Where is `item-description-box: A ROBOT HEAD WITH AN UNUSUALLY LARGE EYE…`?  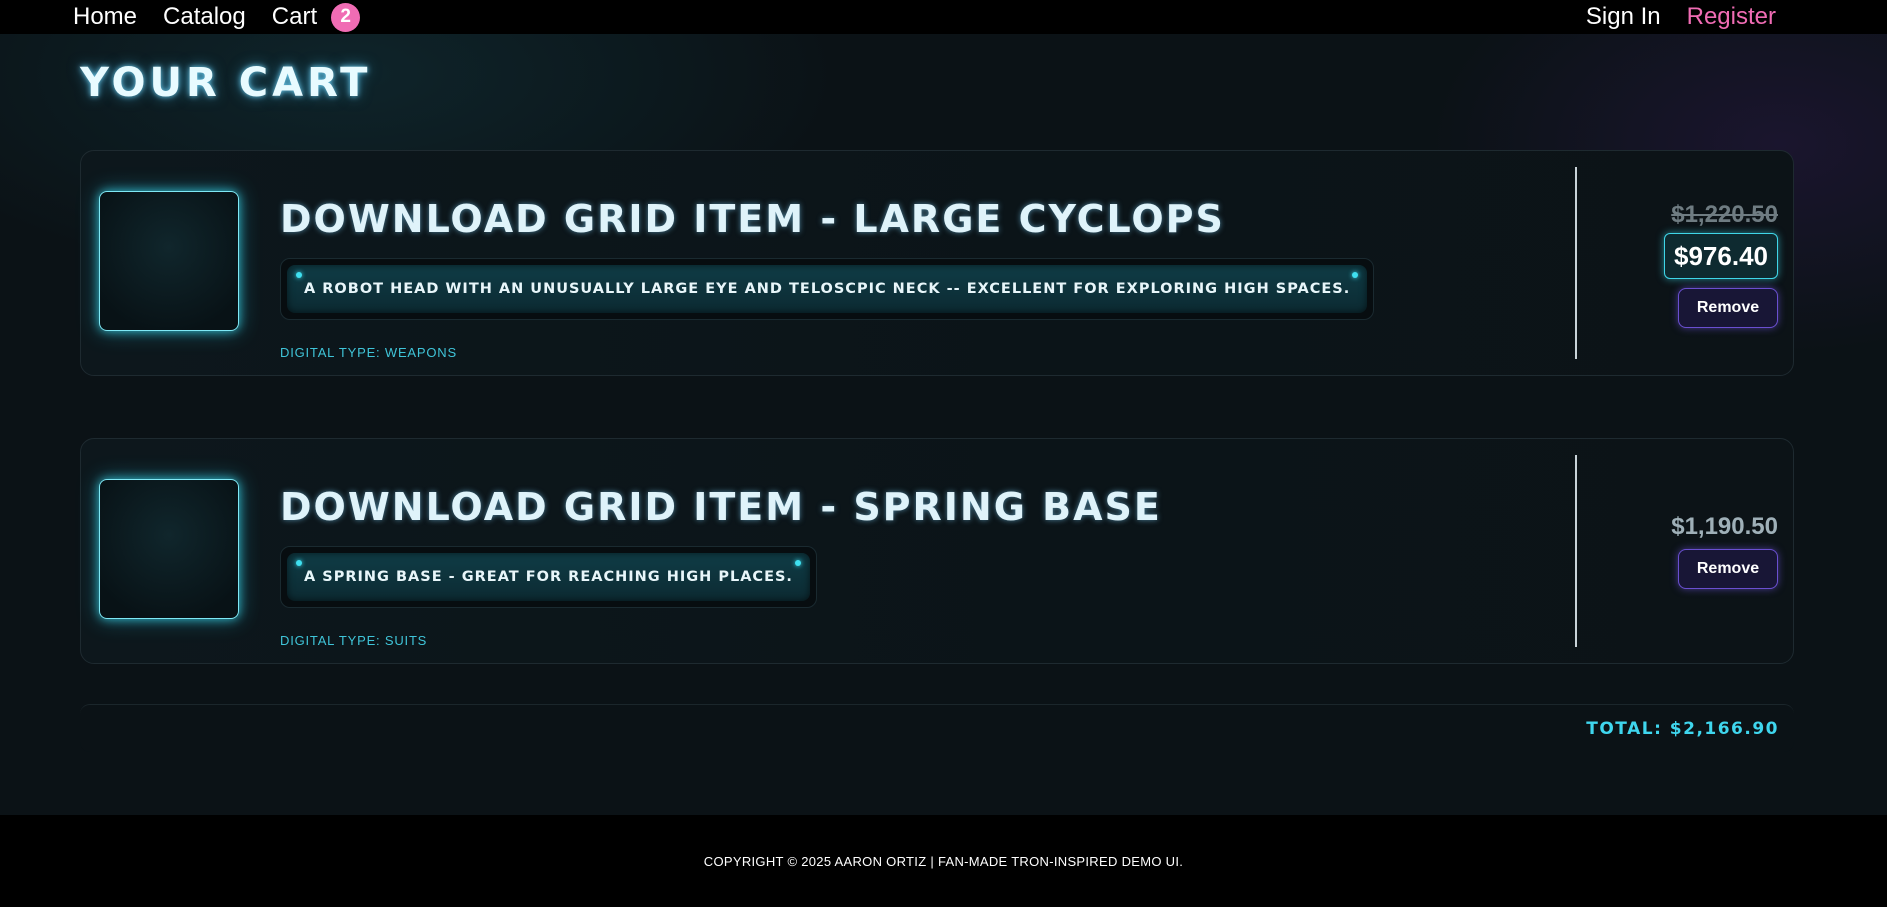 item-description-box: A ROBOT HEAD WITH AN UNUSUALLY LARGE EYE… is located at coordinates (827, 289).